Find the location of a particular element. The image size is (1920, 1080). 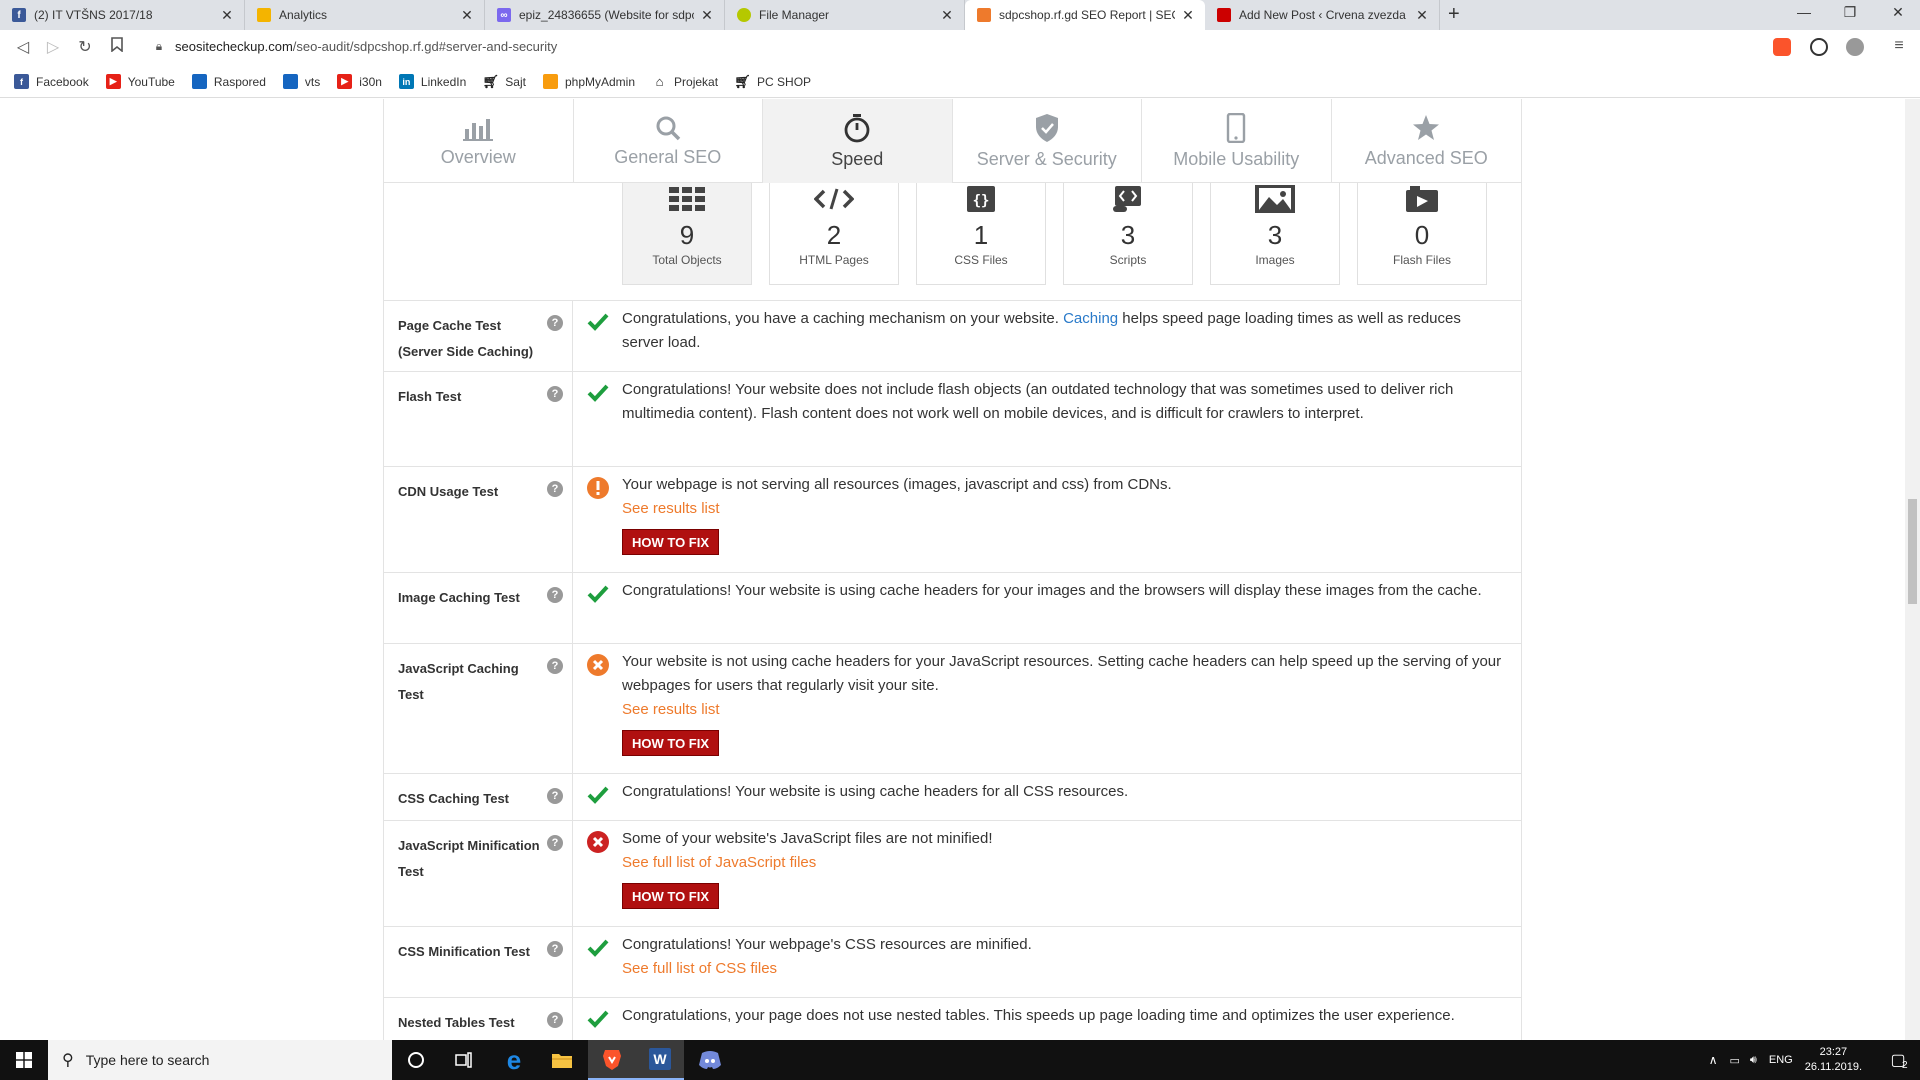

bookmark-phpmyadmin: phpMyAdmin is located at coordinates (588, 81).